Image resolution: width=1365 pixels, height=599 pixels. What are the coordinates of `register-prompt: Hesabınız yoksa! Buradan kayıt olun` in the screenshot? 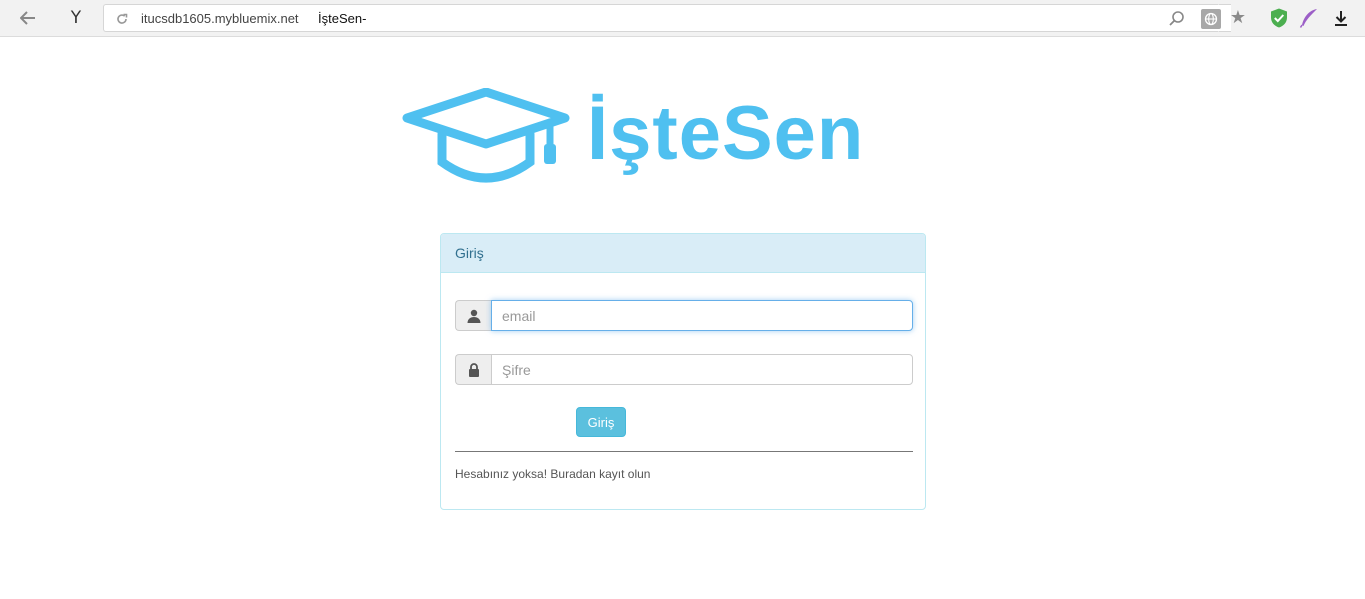 It's located at (552, 474).